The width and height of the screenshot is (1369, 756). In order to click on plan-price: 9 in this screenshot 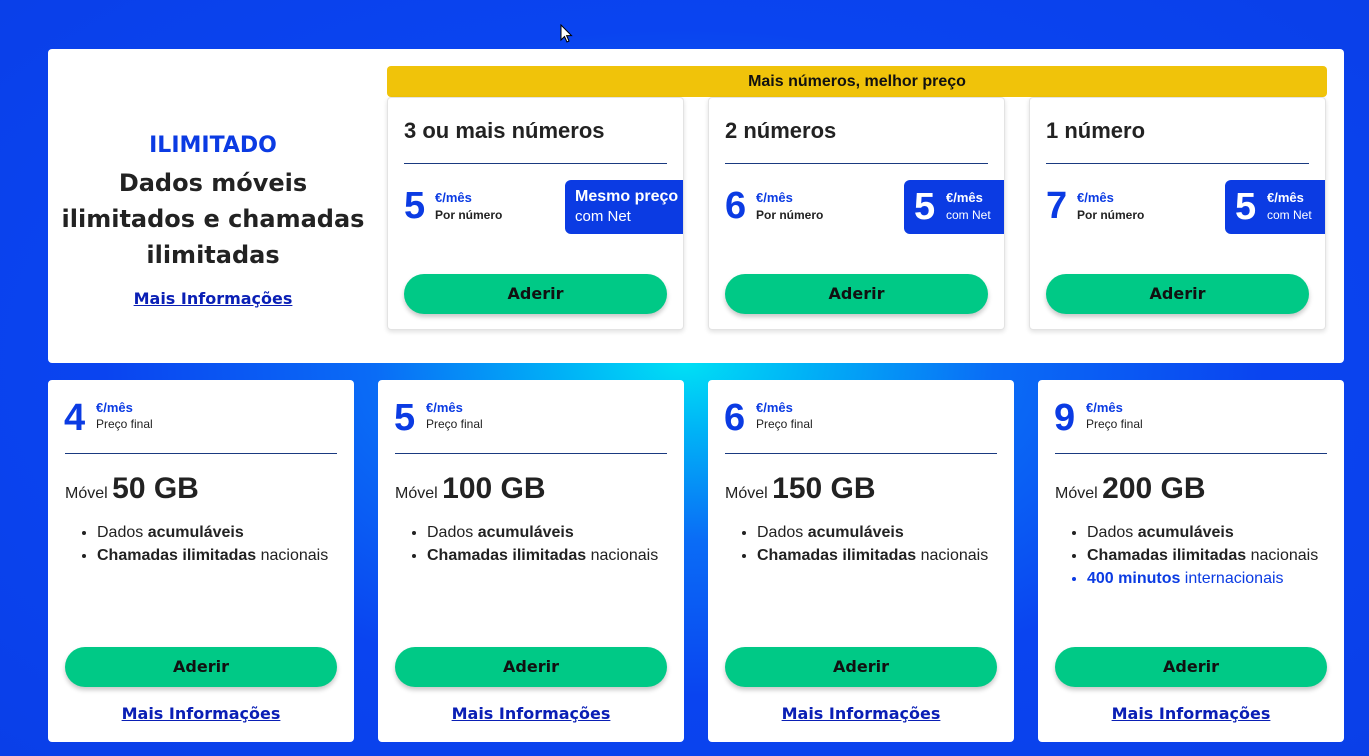, I will do `click(1065, 418)`.